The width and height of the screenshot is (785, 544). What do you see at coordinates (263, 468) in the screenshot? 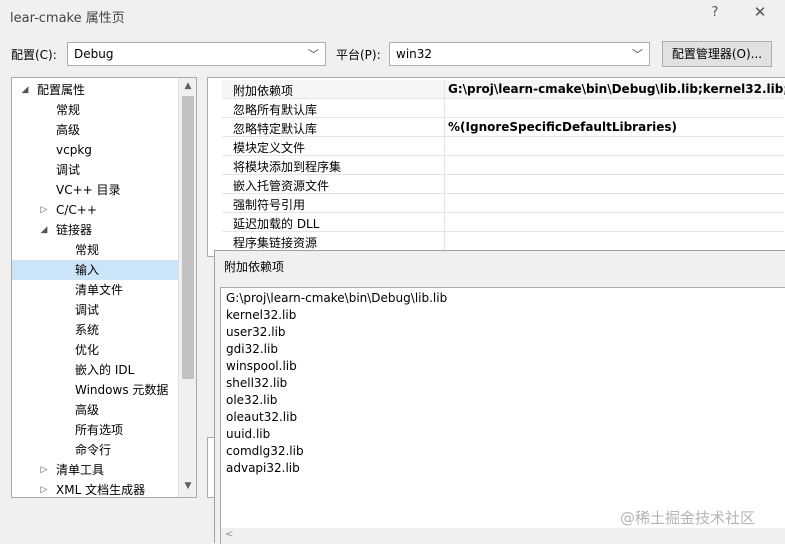
I see `dependency-line: advapi32.lib` at bounding box center [263, 468].